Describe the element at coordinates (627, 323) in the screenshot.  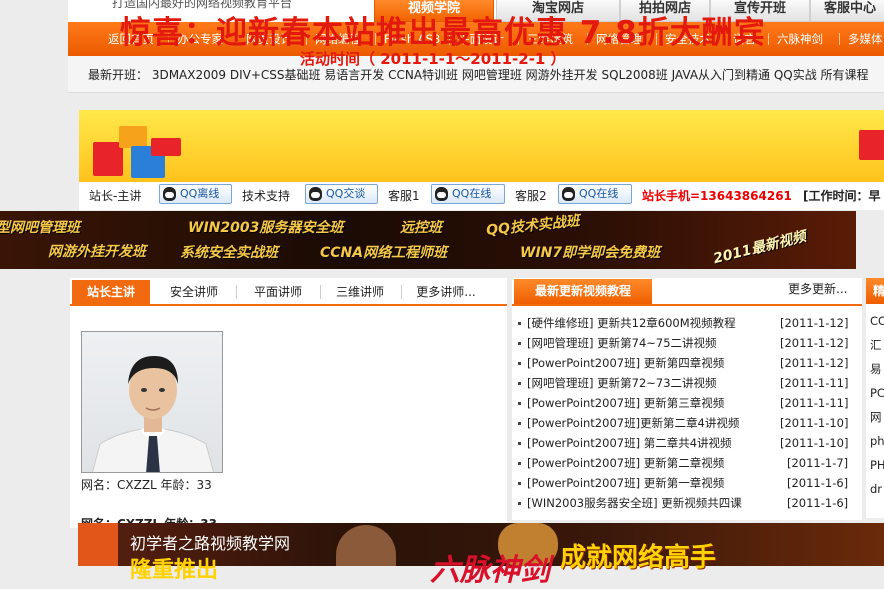
I see `update-item: [硬件维修班] 更新共12章600M视频教程` at that location.